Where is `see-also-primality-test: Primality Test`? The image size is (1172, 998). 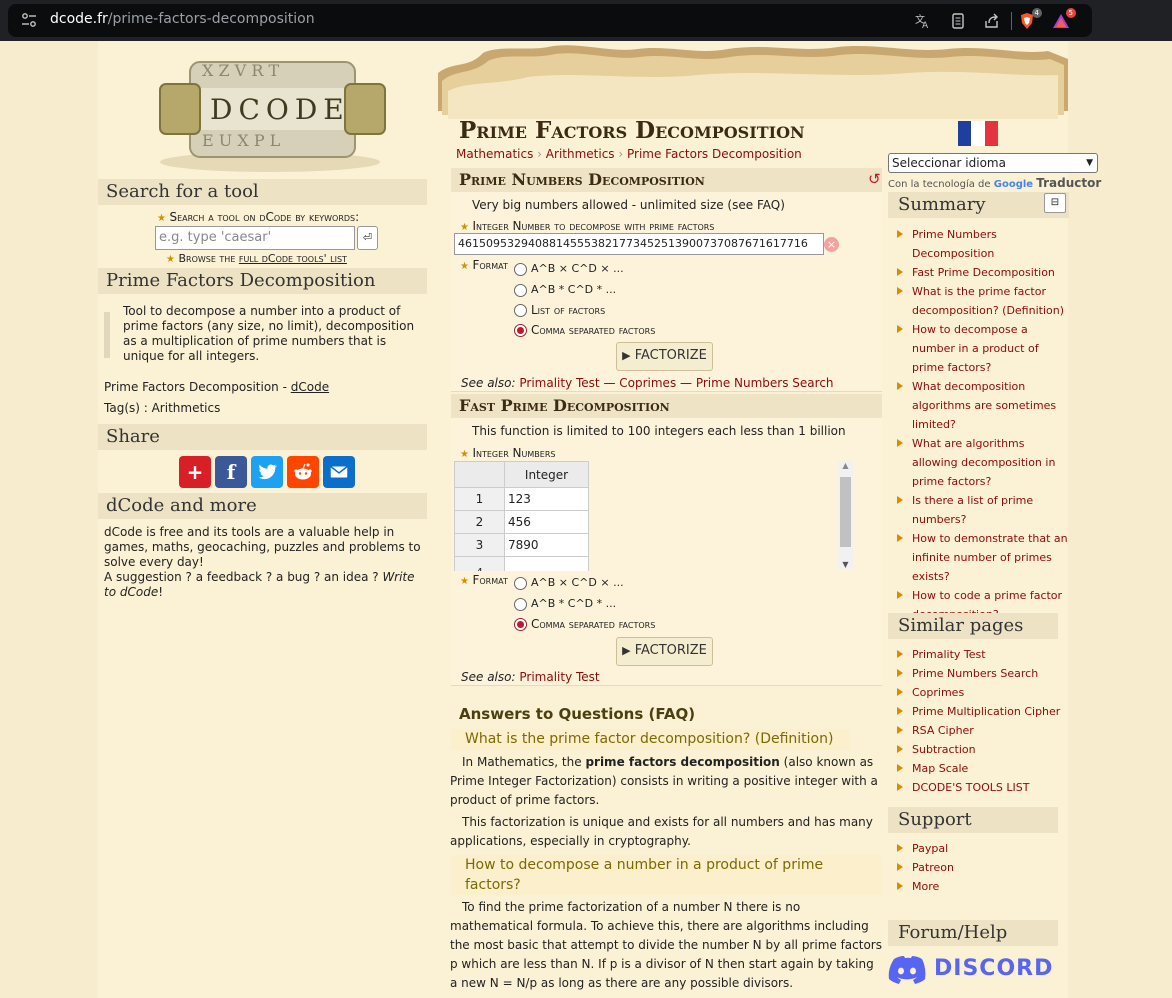 see-also-primality-test: Primality Test is located at coordinates (559, 383).